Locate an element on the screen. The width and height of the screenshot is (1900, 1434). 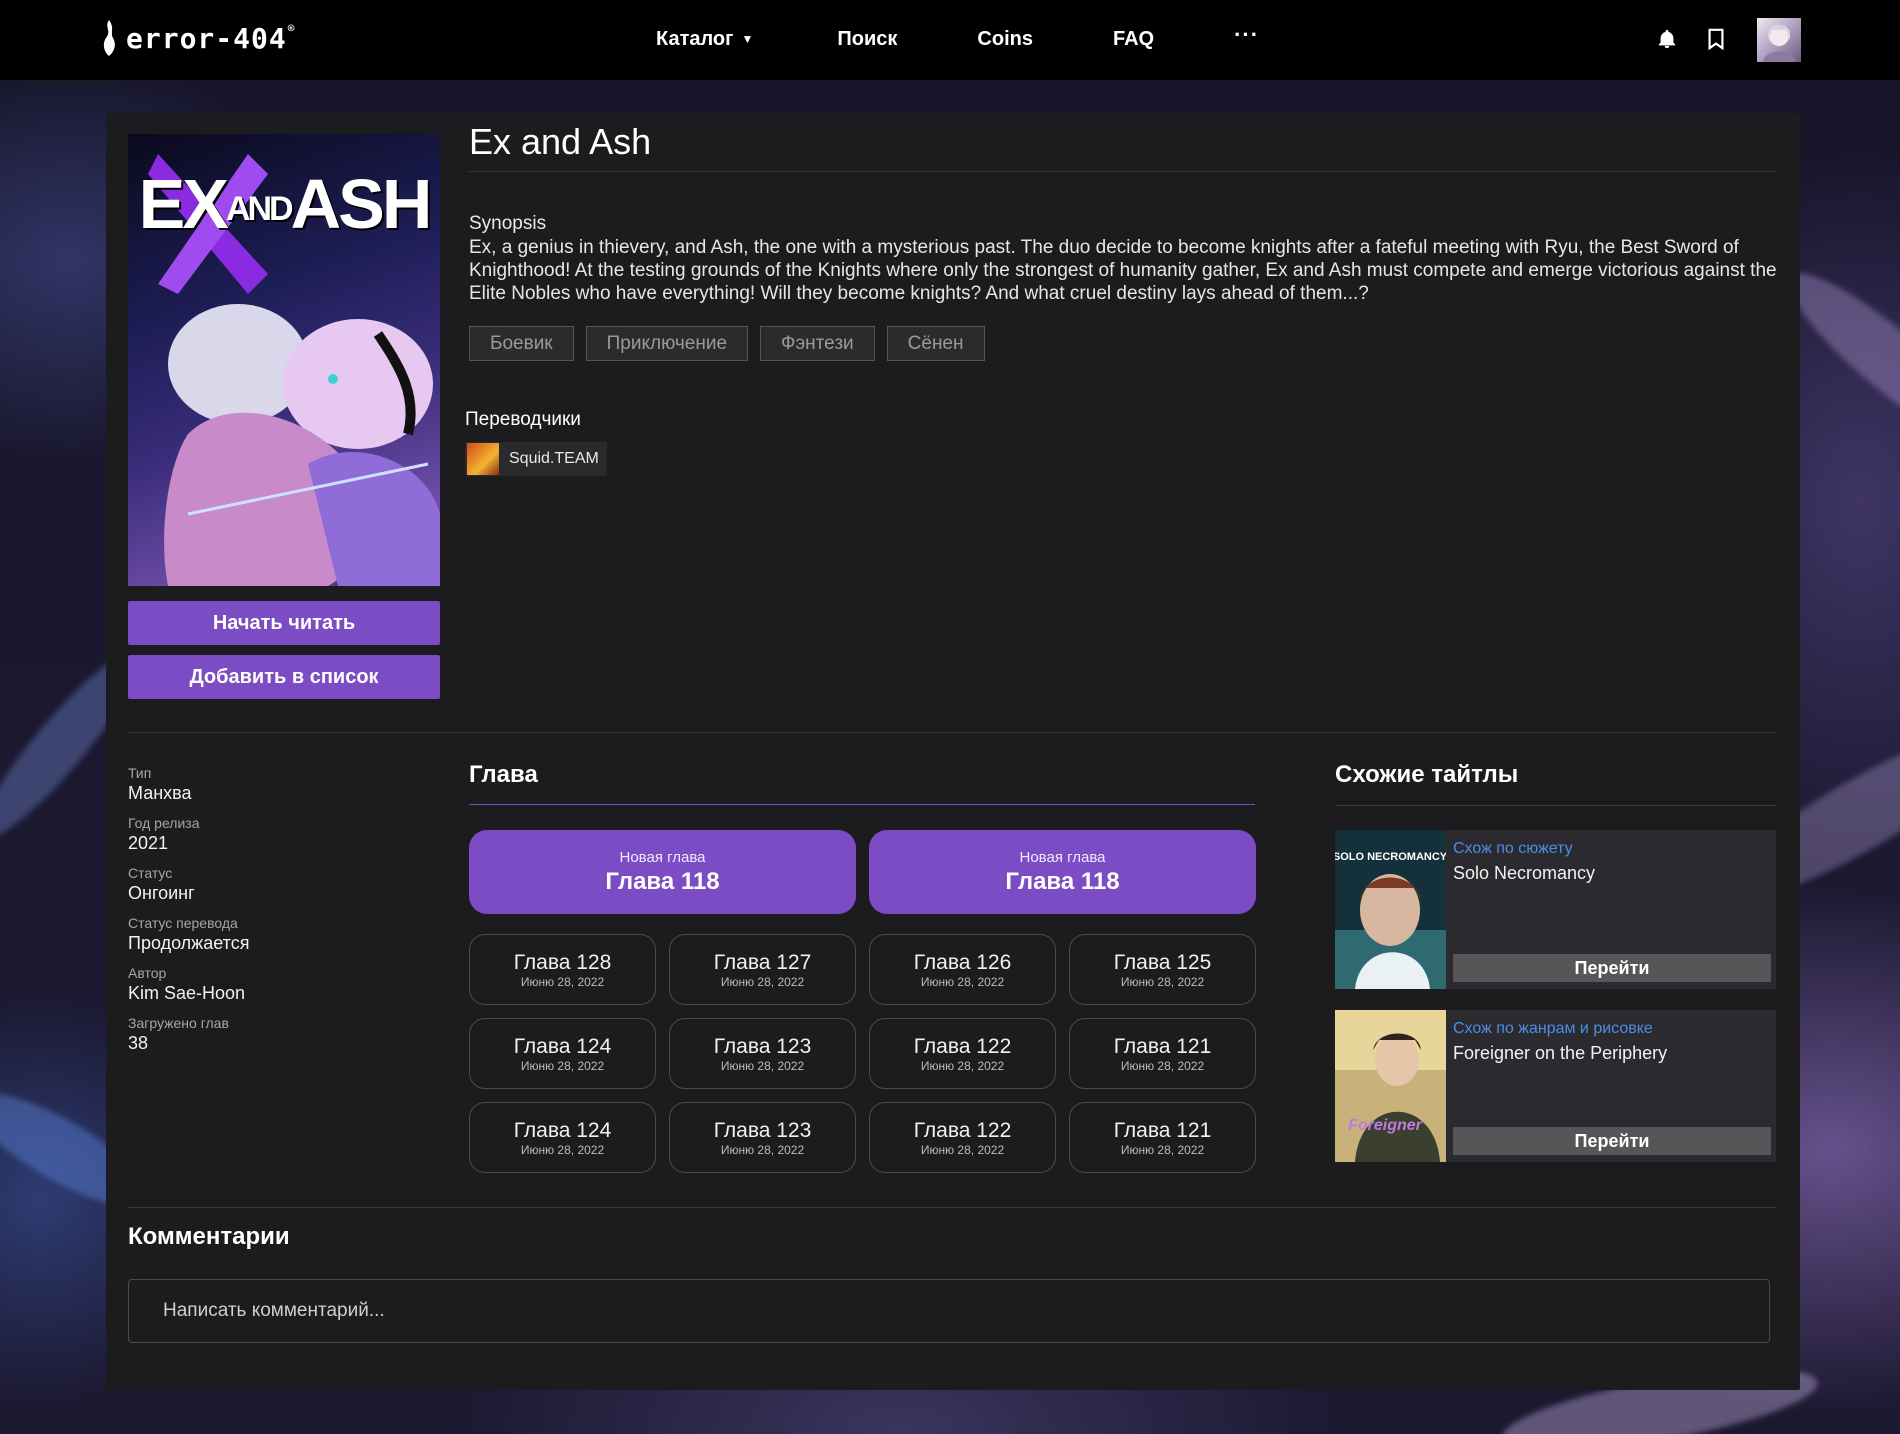
chapters-divider is located at coordinates (862, 804).